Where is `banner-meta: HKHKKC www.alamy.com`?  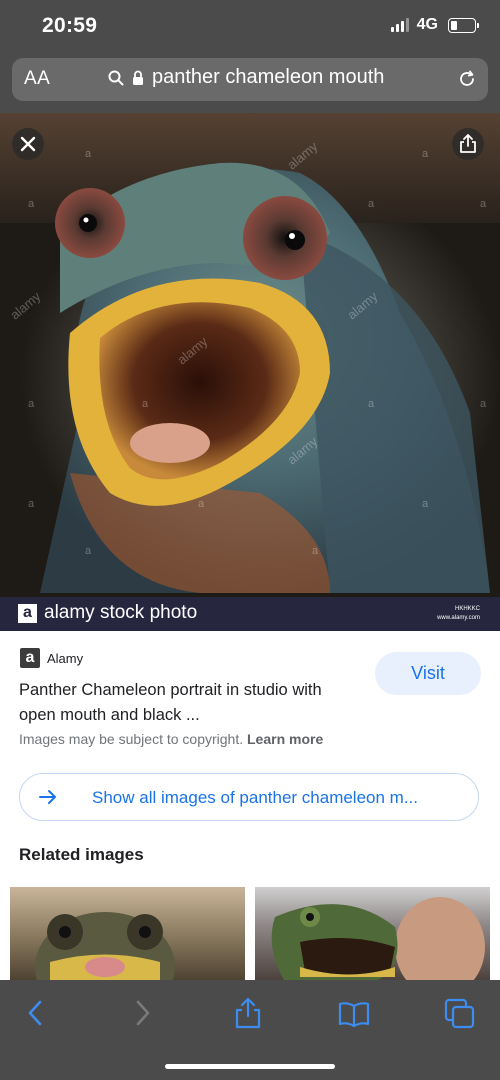 banner-meta: HKHKKC www.alamy.com is located at coordinates (458, 614).